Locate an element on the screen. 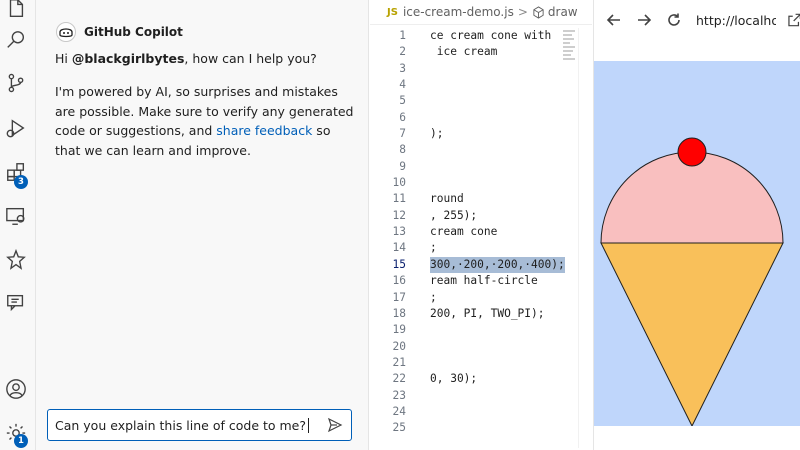 The image size is (800, 450). share-feedback-link: share feedback is located at coordinates (264, 130).